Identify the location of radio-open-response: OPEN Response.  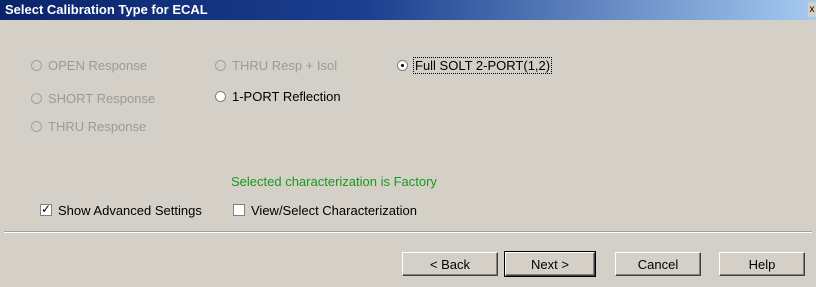
(89, 65).